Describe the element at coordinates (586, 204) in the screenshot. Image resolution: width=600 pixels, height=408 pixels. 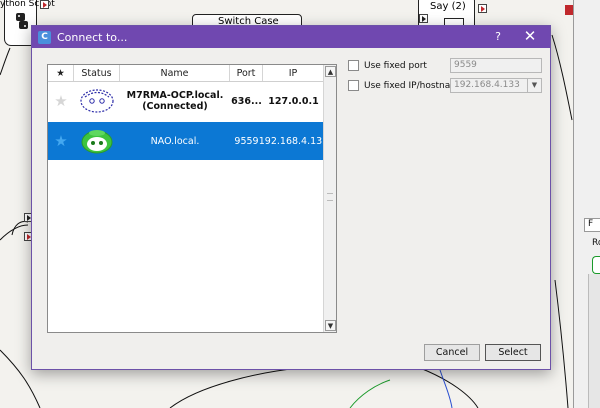
I see `right-side-panel: F Ro` at that location.